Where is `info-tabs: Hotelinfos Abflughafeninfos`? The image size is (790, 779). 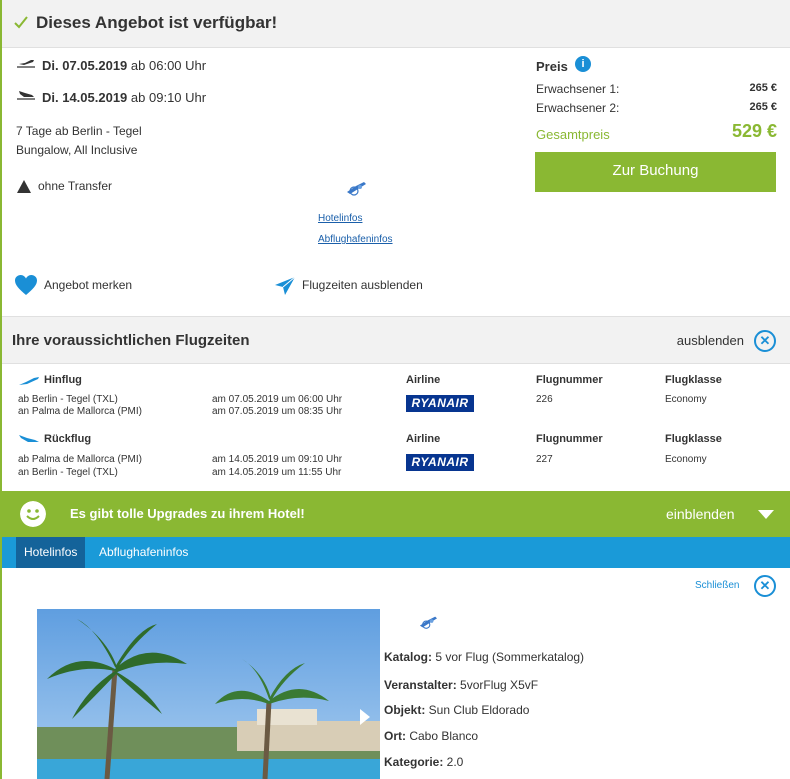 info-tabs: Hotelinfos Abflughafeninfos is located at coordinates (396, 552).